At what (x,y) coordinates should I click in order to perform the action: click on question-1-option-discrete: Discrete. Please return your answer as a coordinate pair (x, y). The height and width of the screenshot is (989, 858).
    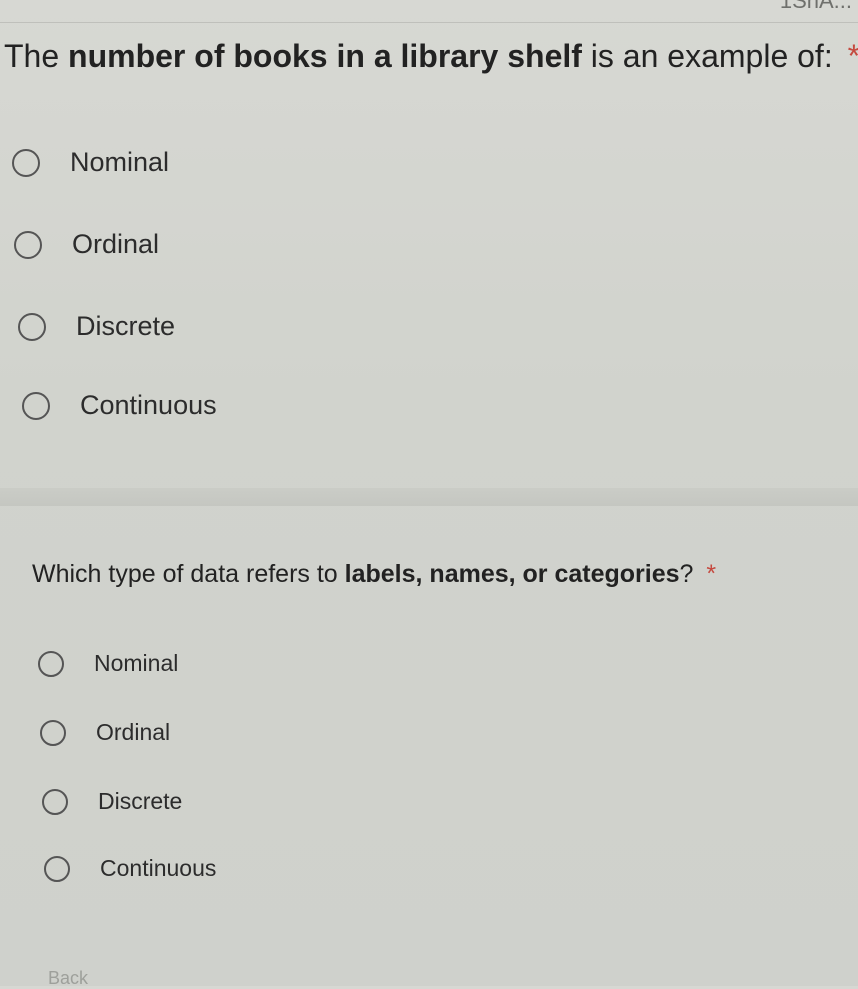
    Looking at the image, I should click on (96, 326).